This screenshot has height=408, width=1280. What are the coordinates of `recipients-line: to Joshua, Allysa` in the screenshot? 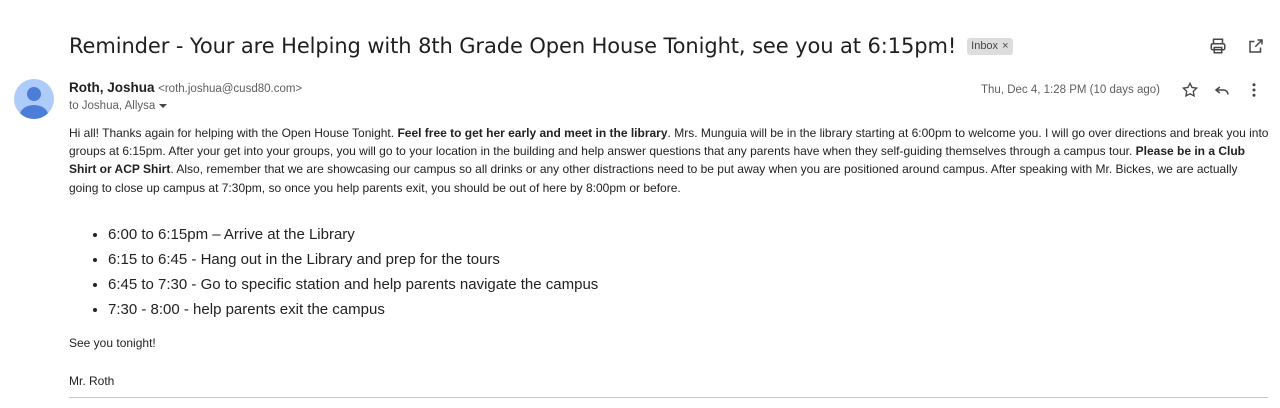 It's located at (118, 106).